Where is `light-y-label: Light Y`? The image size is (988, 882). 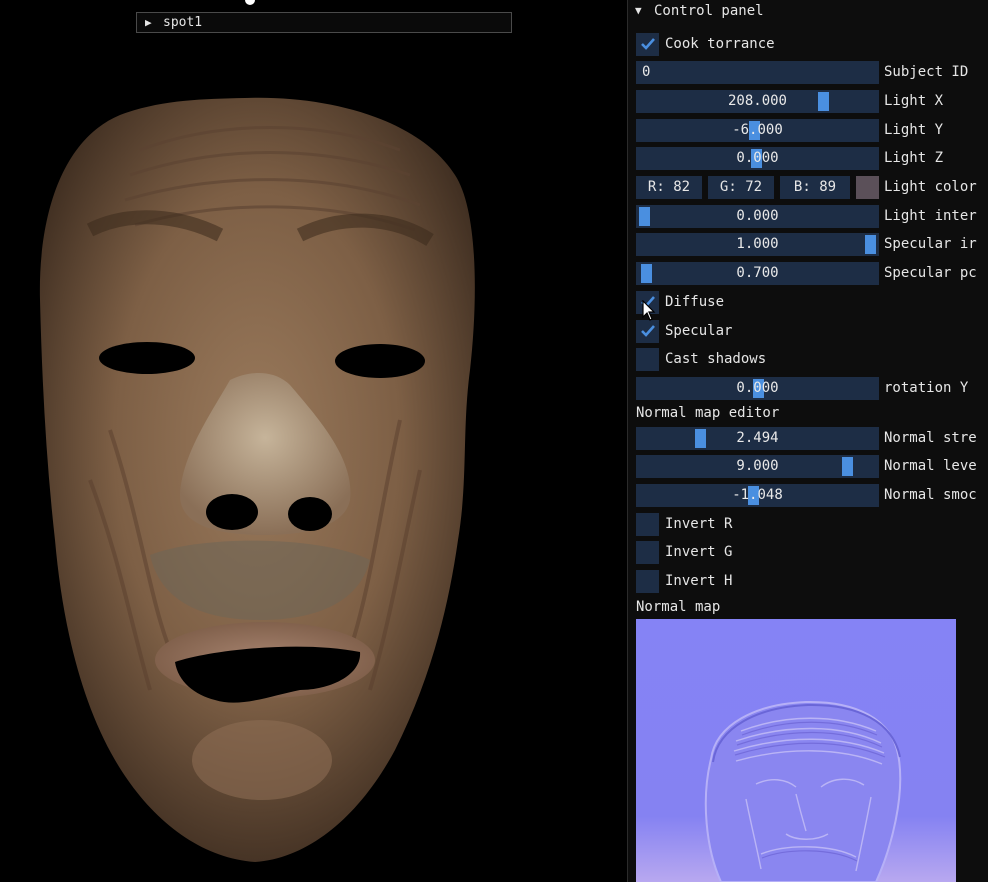
light-y-label: Light Y is located at coordinates (914, 130).